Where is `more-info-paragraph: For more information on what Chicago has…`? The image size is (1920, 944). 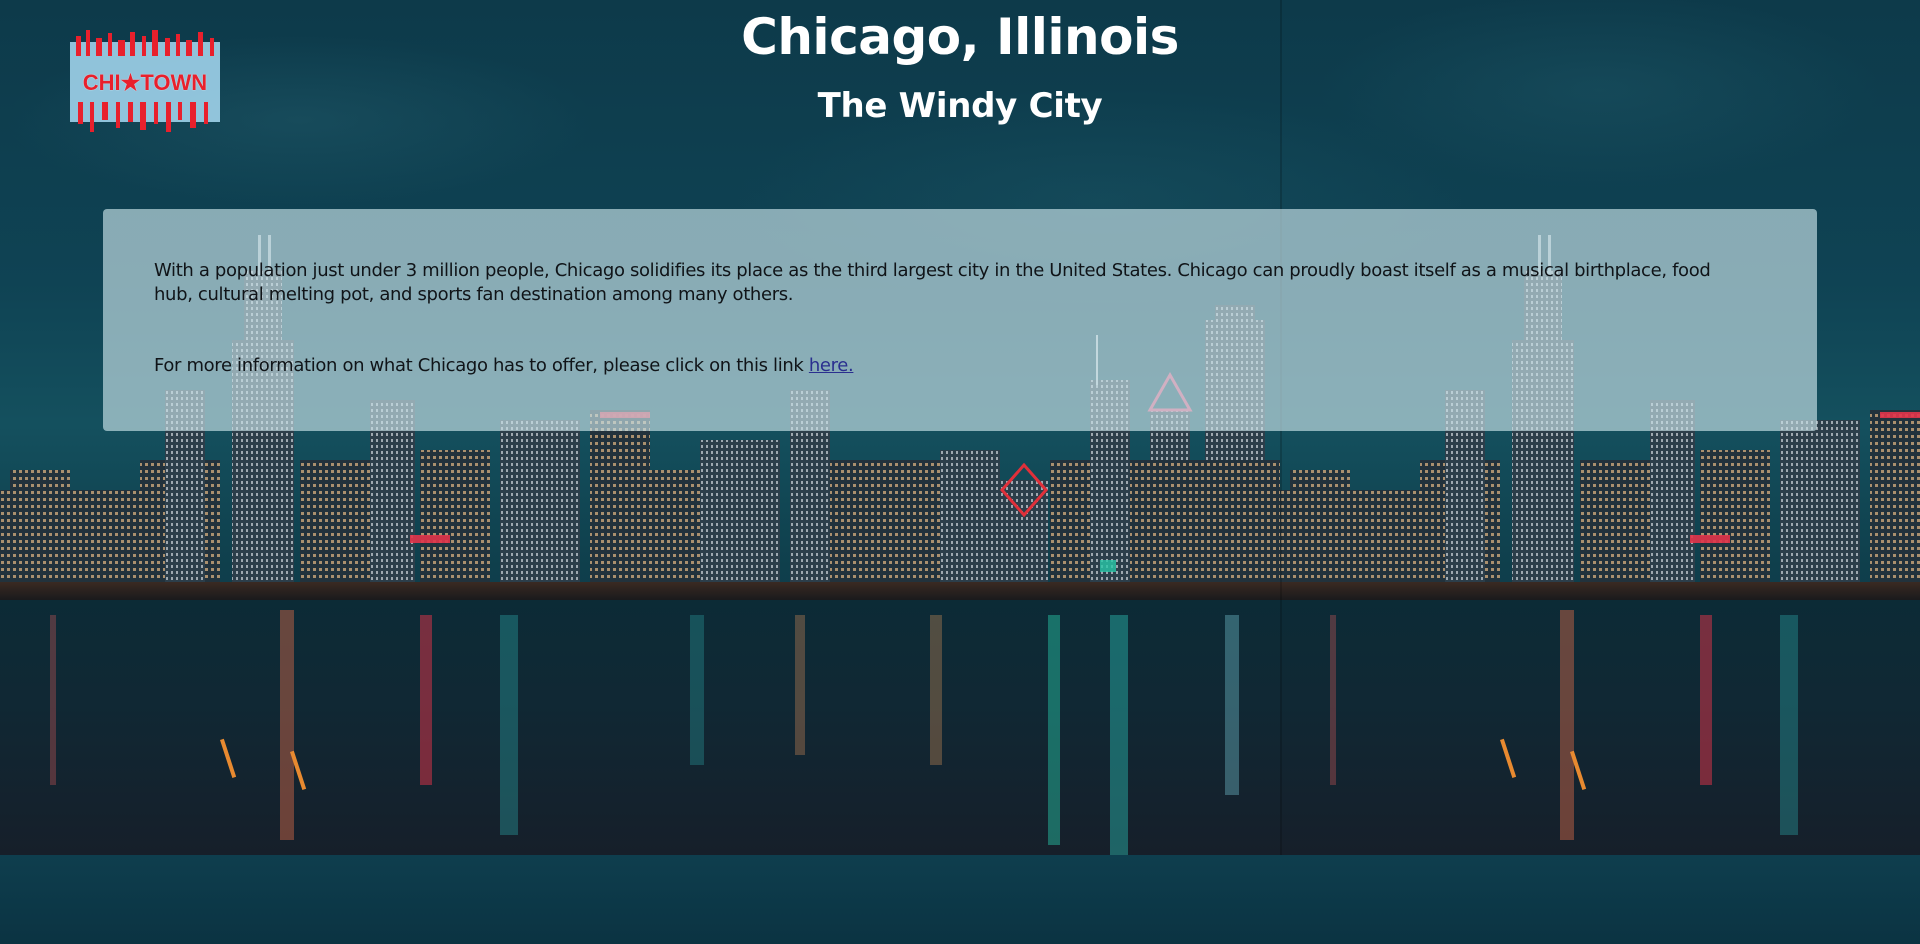 more-info-paragraph: For more information on what Chicago has… is located at coordinates (954, 366).